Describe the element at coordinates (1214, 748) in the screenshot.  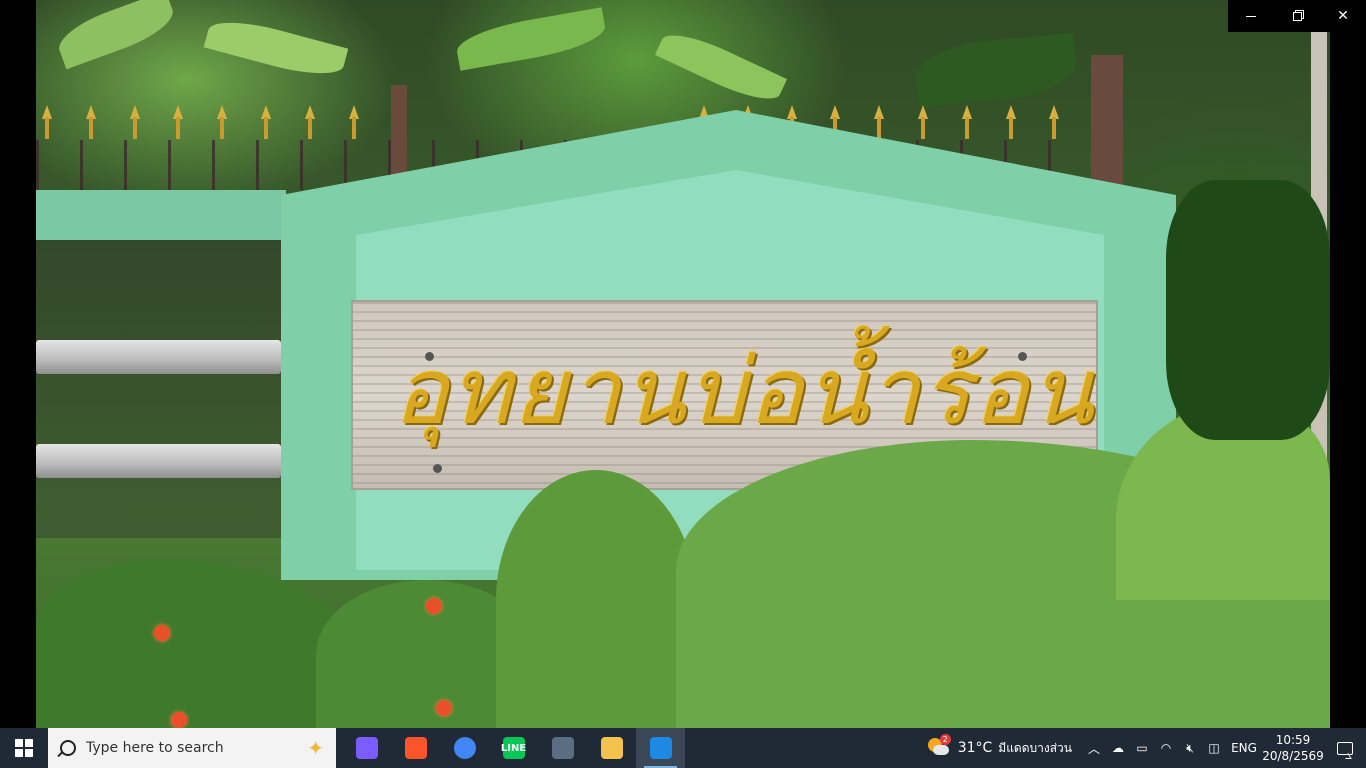
I see `camera-icon: ◫` at that location.